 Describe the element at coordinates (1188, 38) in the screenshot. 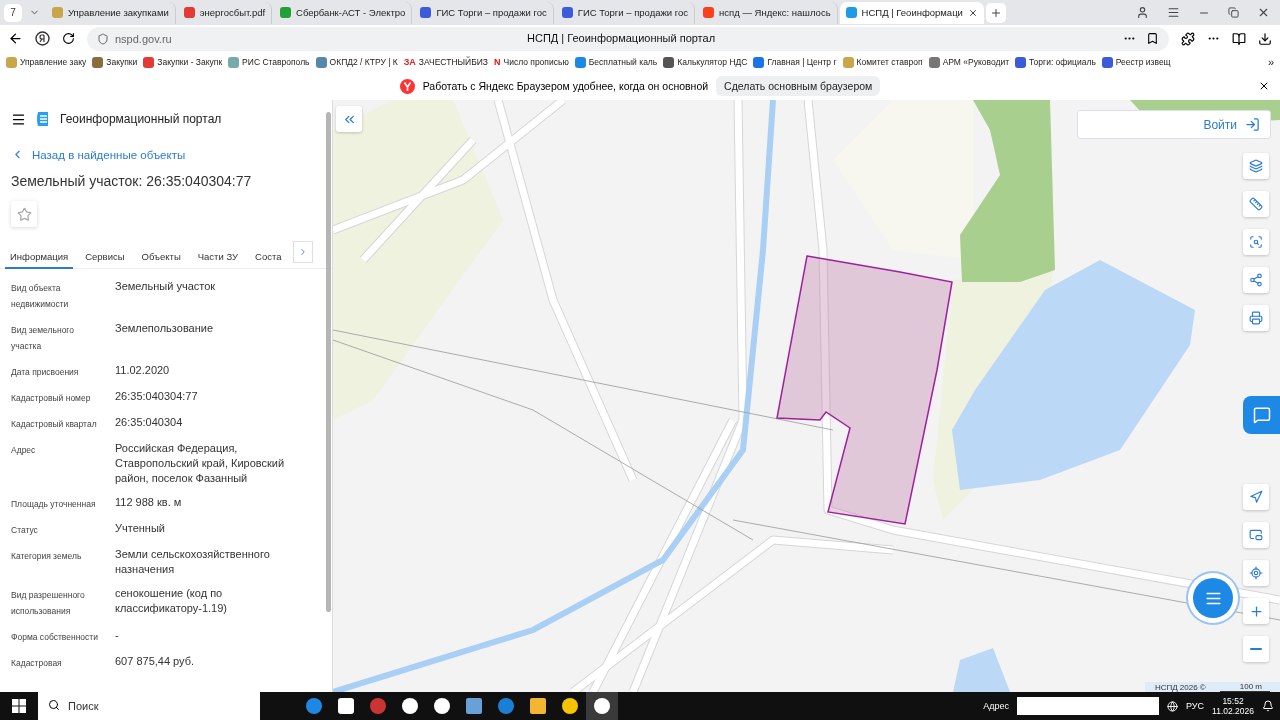

I see `extension-icon` at that location.